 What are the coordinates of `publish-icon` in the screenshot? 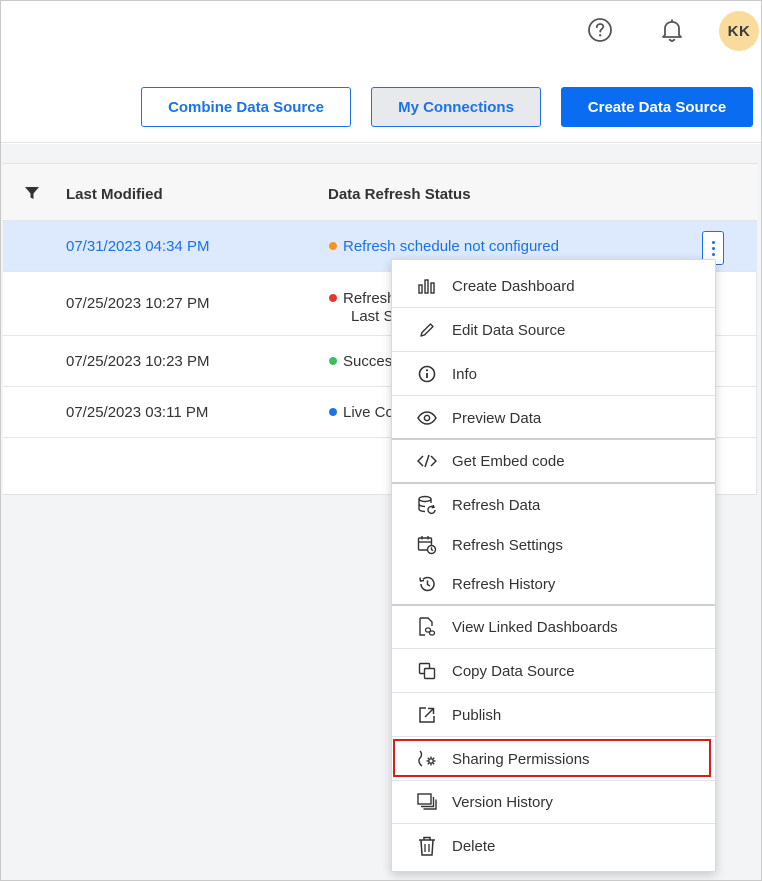 It's located at (427, 715).